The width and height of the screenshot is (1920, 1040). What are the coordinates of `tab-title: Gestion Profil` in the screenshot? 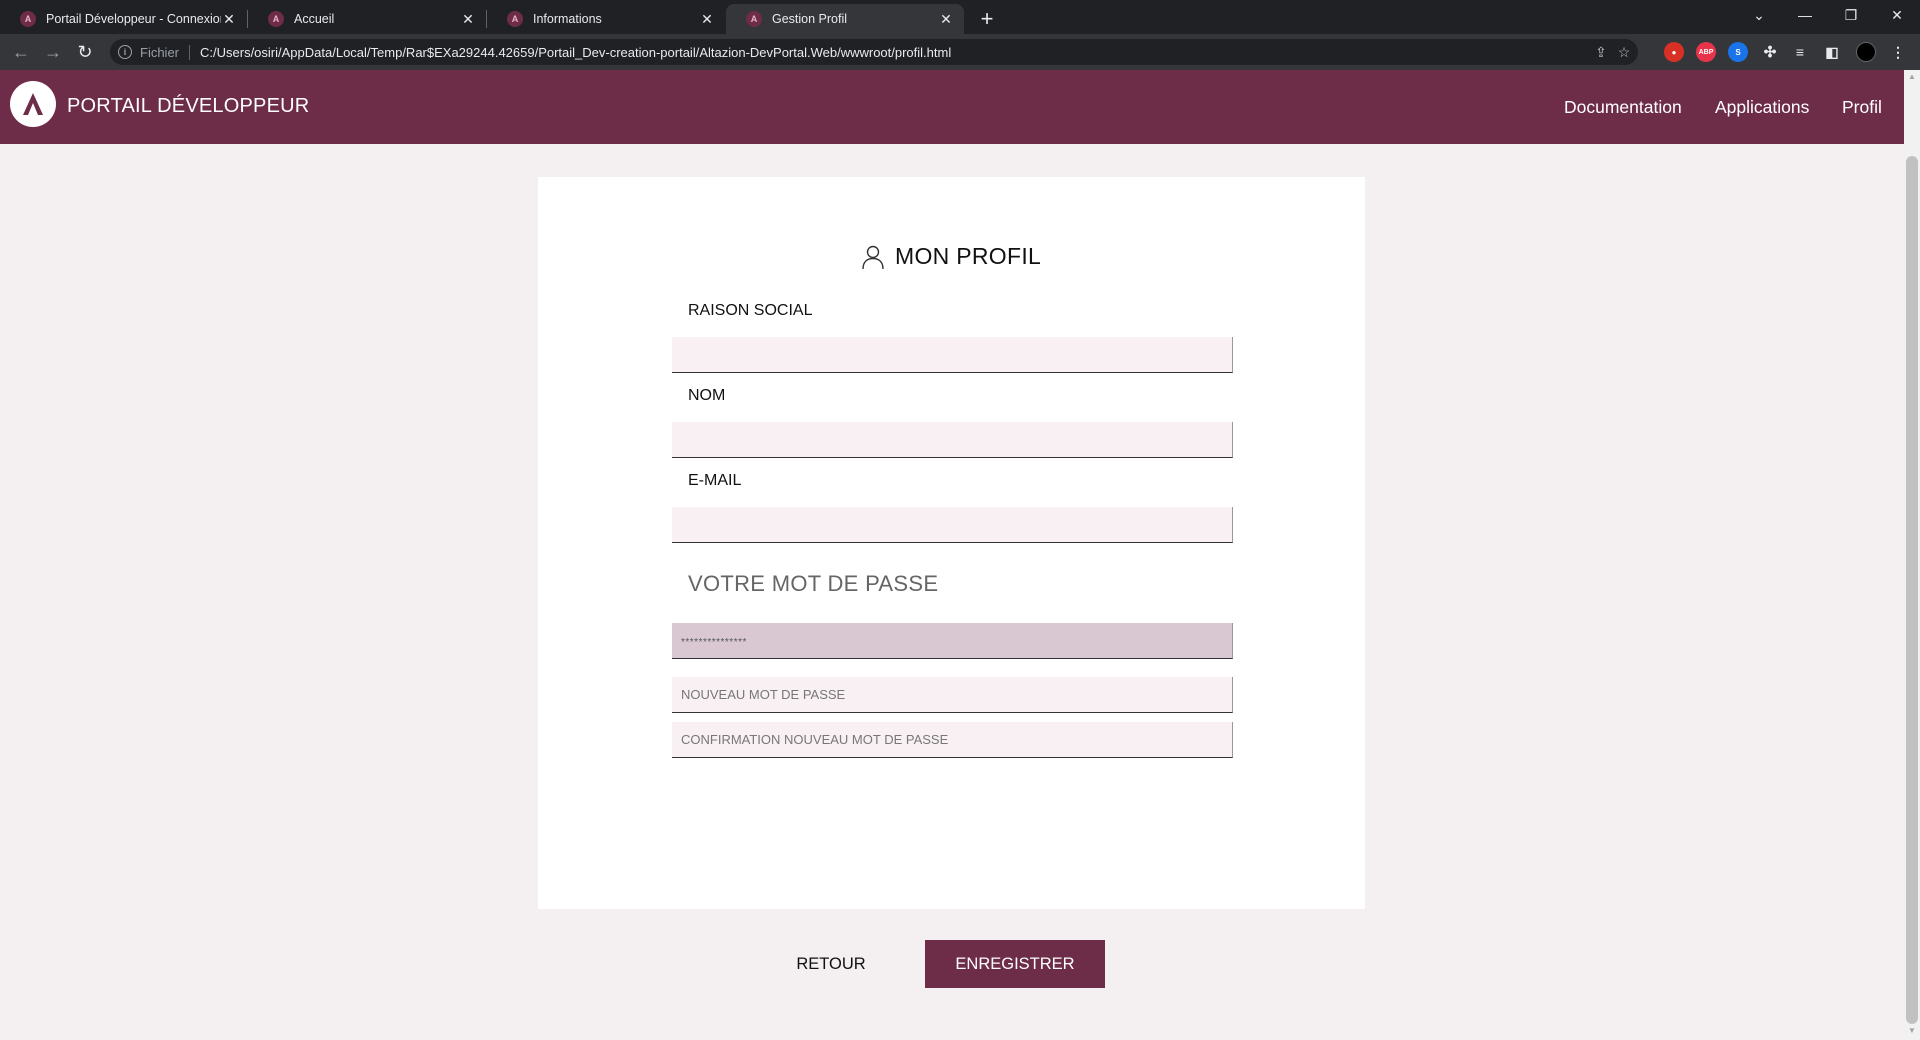 It's located at (810, 19).